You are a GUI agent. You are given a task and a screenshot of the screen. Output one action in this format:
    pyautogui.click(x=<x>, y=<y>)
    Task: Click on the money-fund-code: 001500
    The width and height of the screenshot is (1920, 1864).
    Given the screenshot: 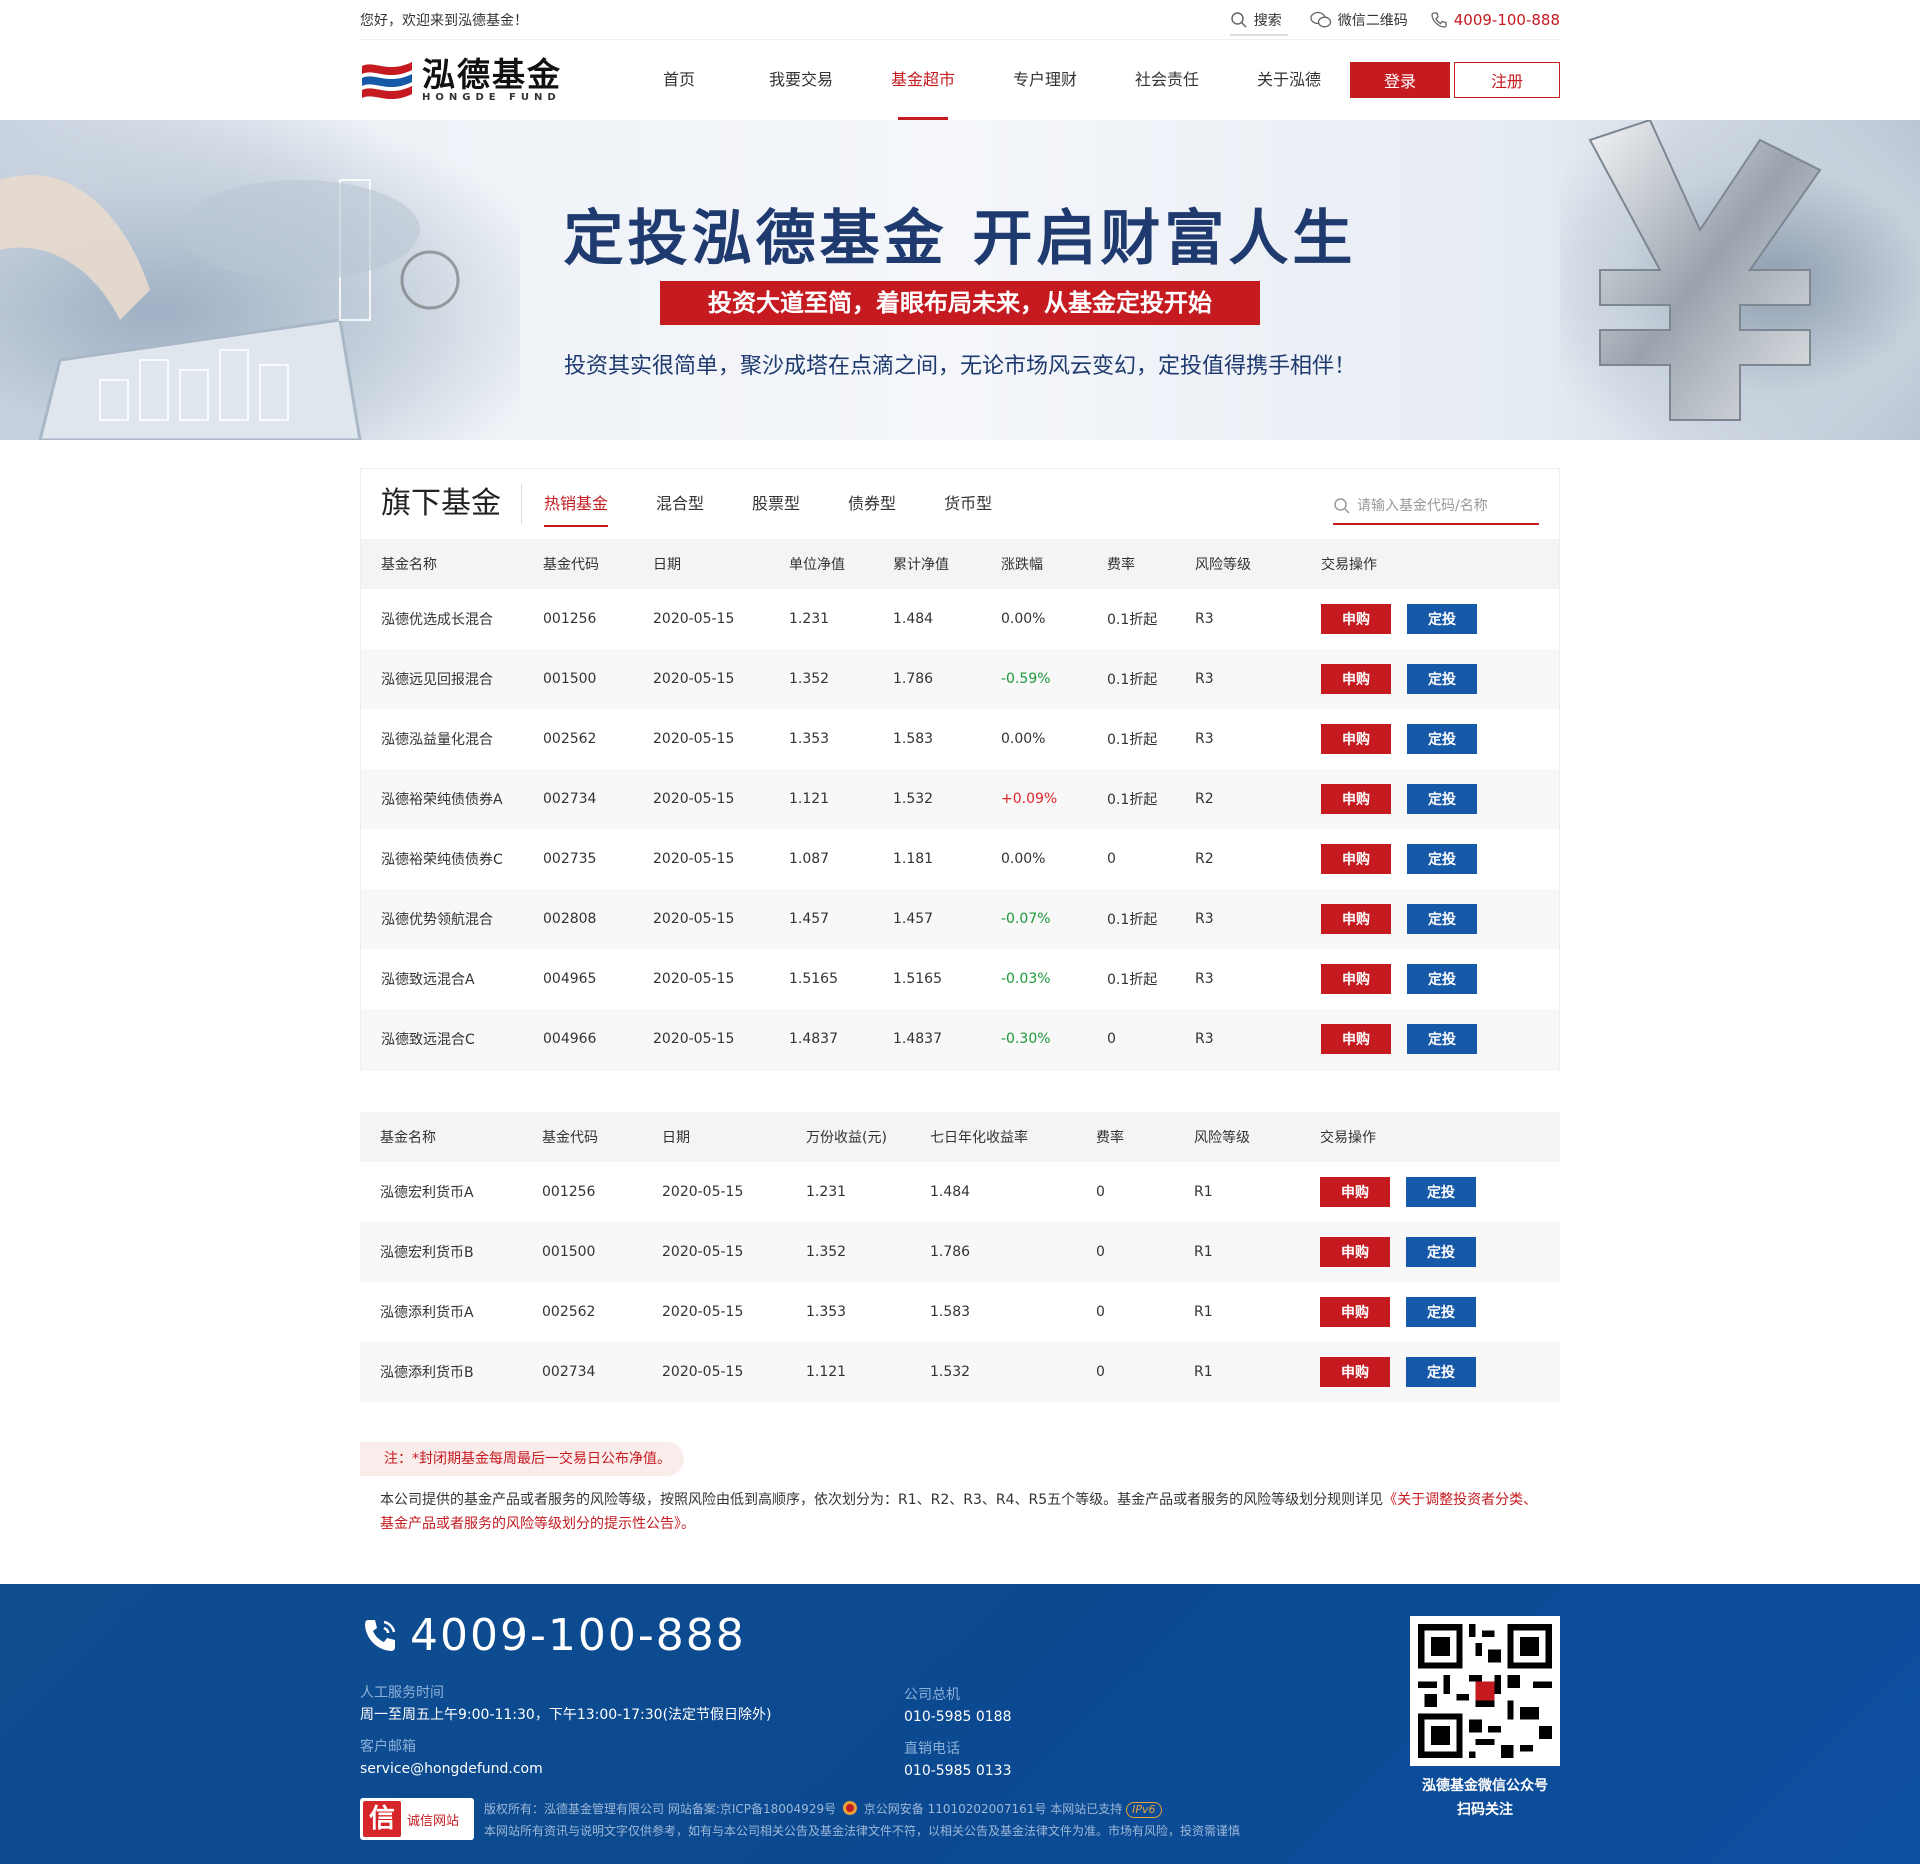 What is the action you would take?
    pyautogui.click(x=602, y=1252)
    